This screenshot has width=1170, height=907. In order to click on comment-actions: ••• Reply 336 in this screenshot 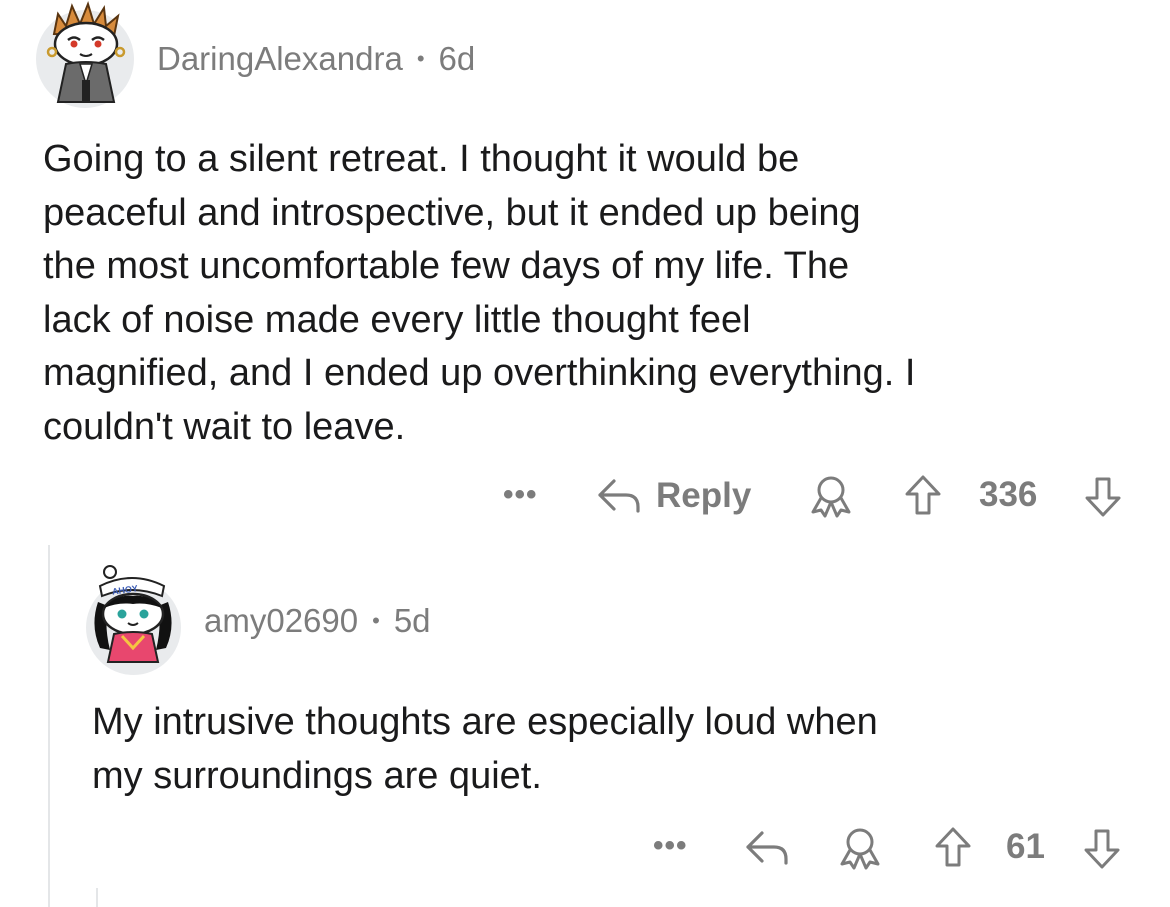, I will do `click(820, 496)`.